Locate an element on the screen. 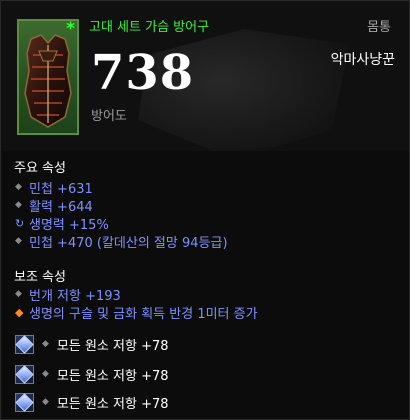 This screenshot has height=420, width=410. item-icon-frame: * is located at coordinates (48, 77).